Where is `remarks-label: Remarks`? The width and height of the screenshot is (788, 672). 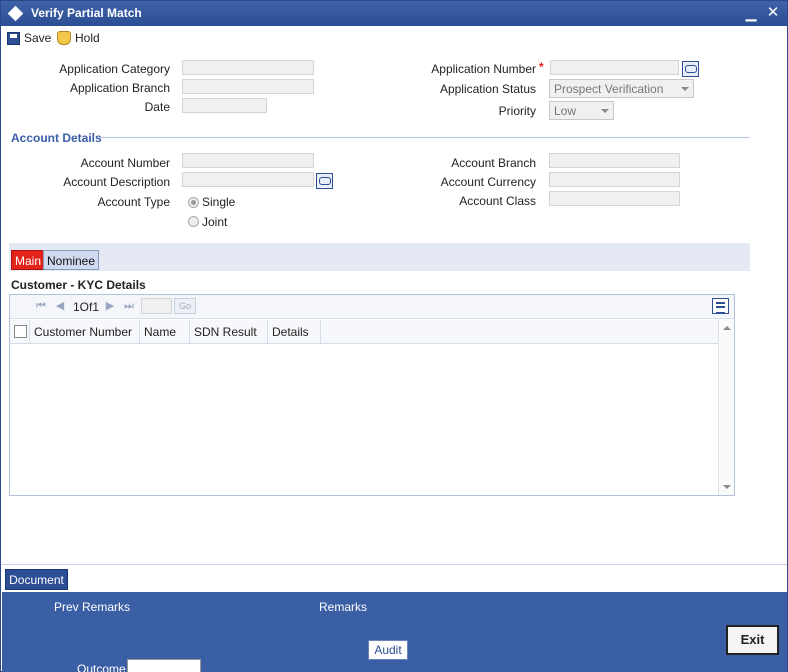 remarks-label: Remarks is located at coordinates (343, 607).